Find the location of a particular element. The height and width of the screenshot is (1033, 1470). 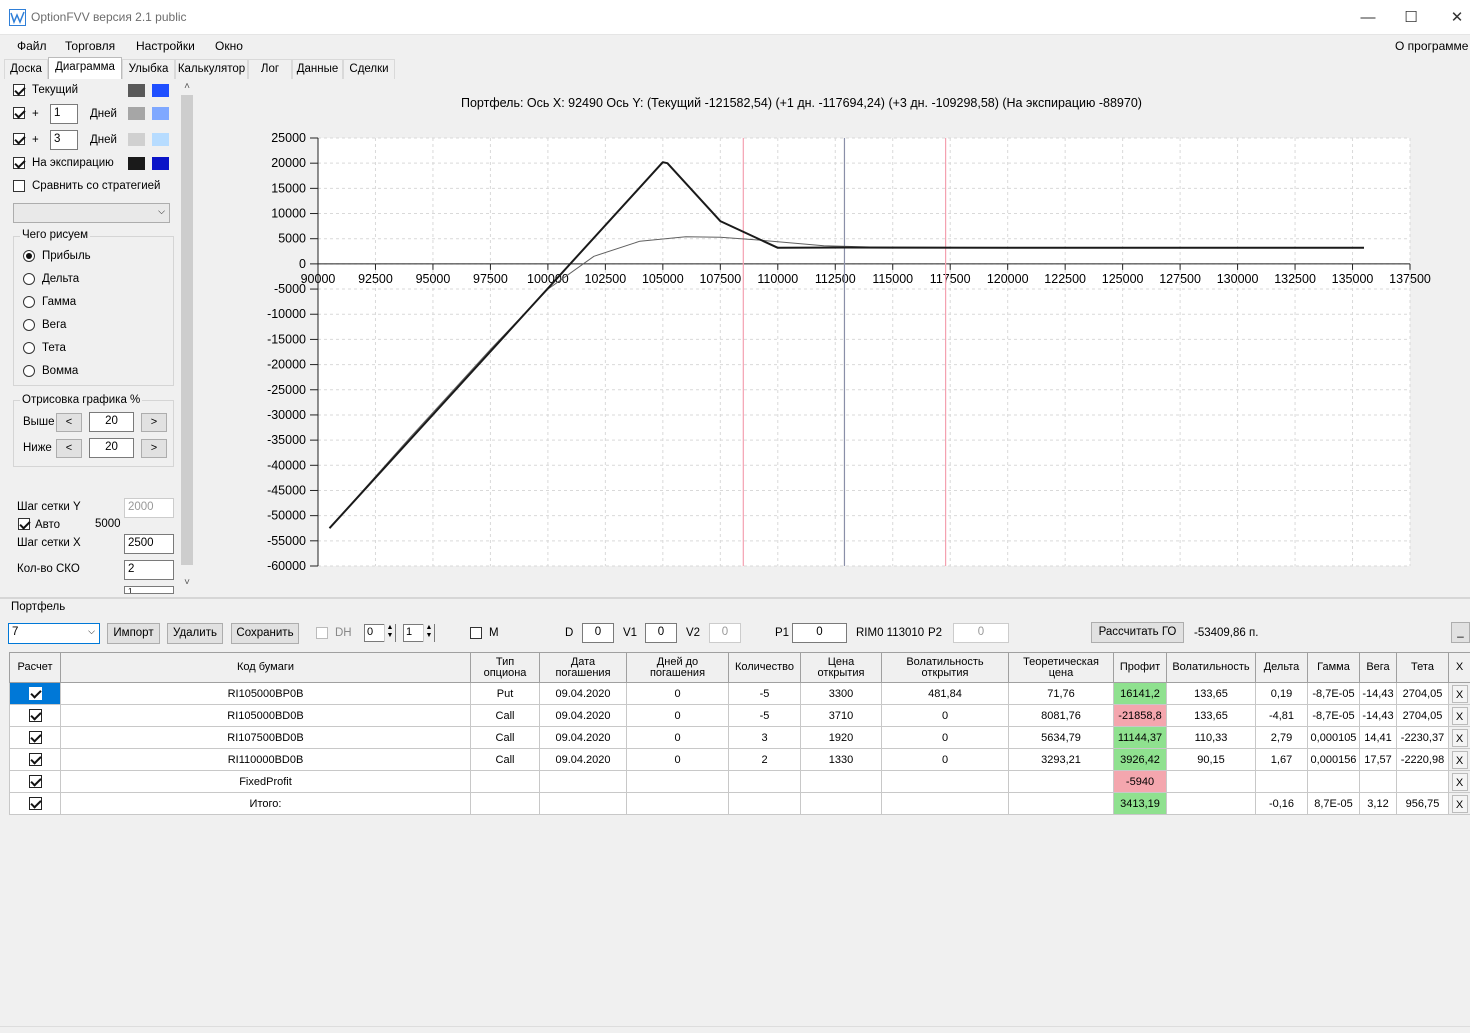

below-increase-button: > is located at coordinates (154, 448).